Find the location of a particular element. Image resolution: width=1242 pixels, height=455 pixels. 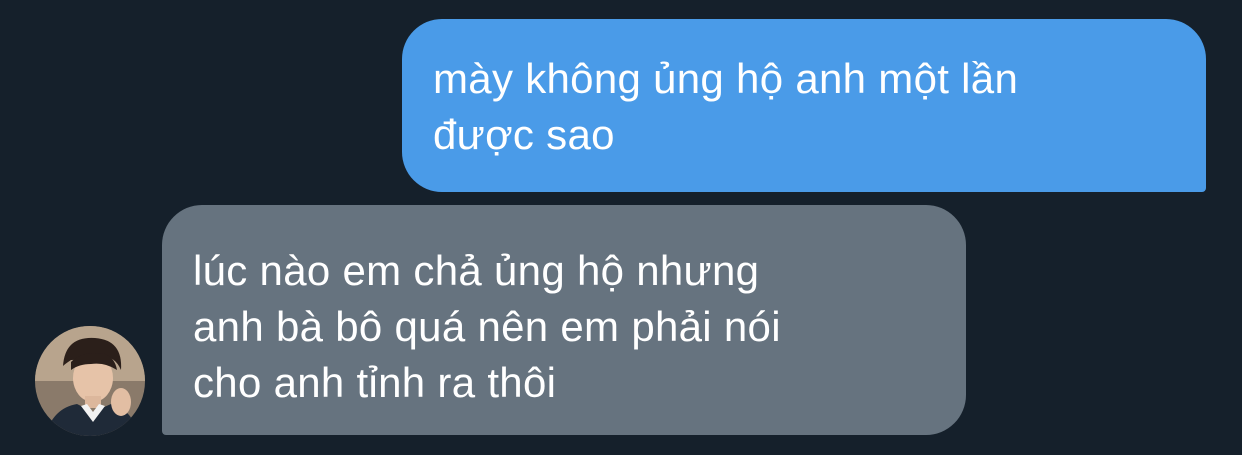

avatar-image is located at coordinates (90, 381).